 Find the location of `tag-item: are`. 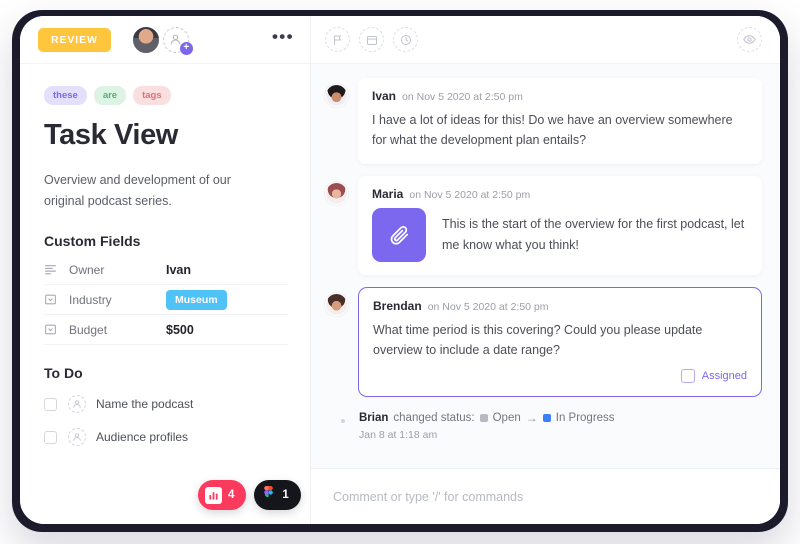

tag-item: are is located at coordinates (110, 95).